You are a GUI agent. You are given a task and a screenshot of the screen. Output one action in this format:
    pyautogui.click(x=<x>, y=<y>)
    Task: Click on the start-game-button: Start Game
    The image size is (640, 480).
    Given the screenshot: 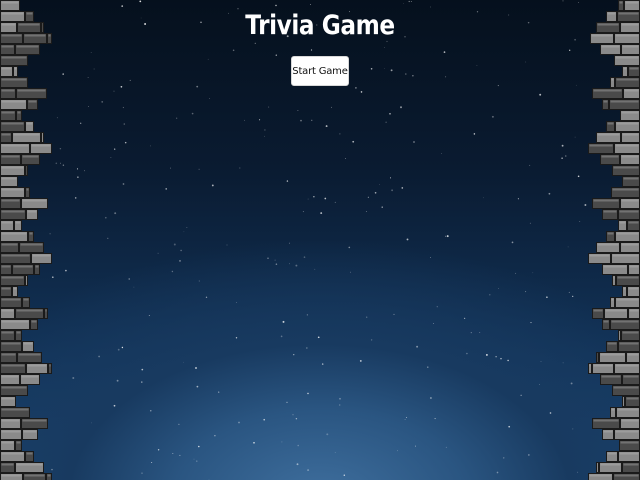 What is the action you would take?
    pyautogui.click(x=320, y=71)
    